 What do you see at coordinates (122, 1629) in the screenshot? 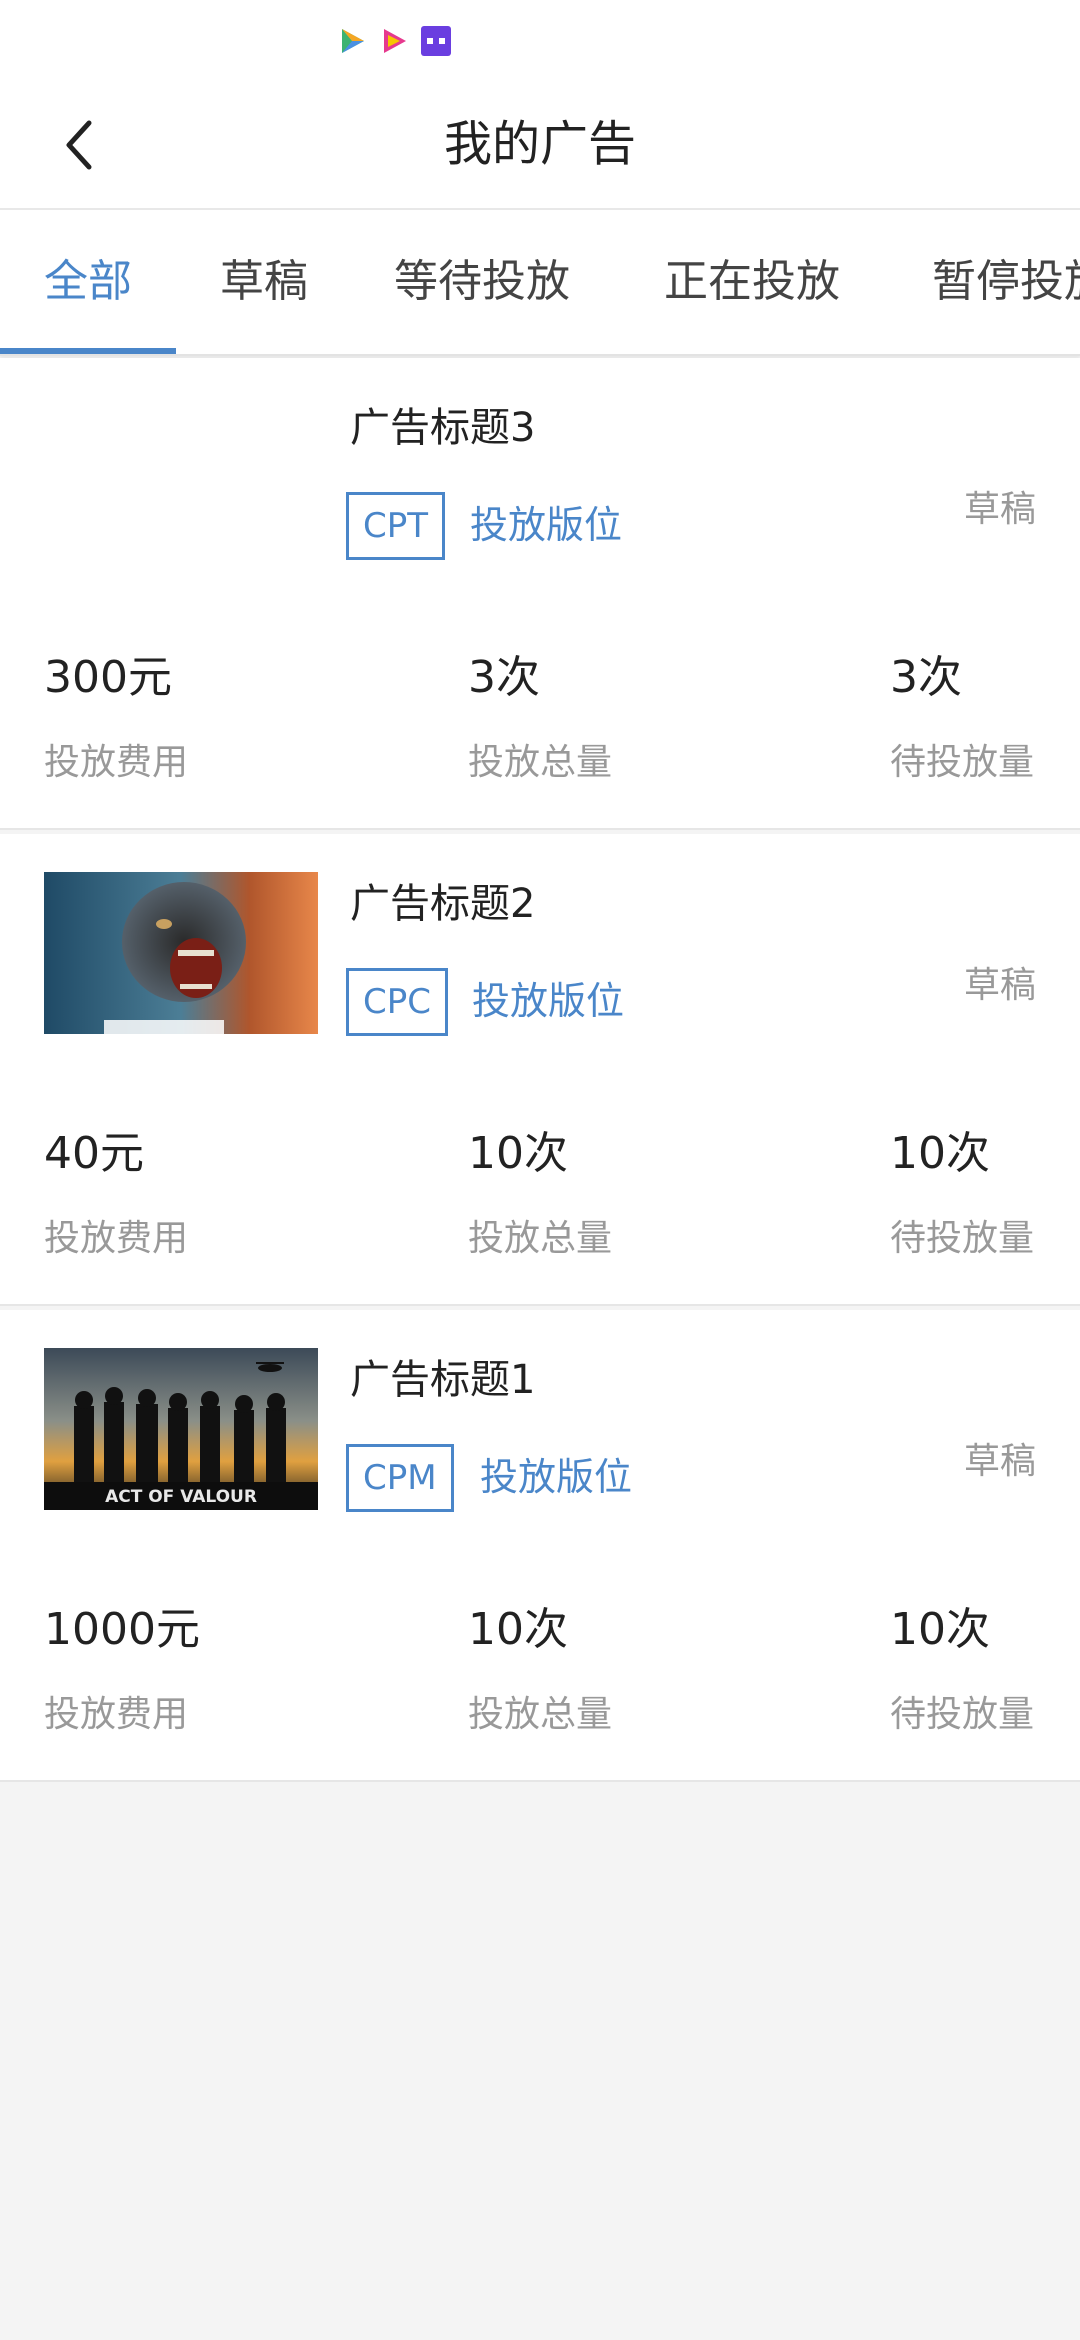
I see `cost-value: 1000元` at bounding box center [122, 1629].